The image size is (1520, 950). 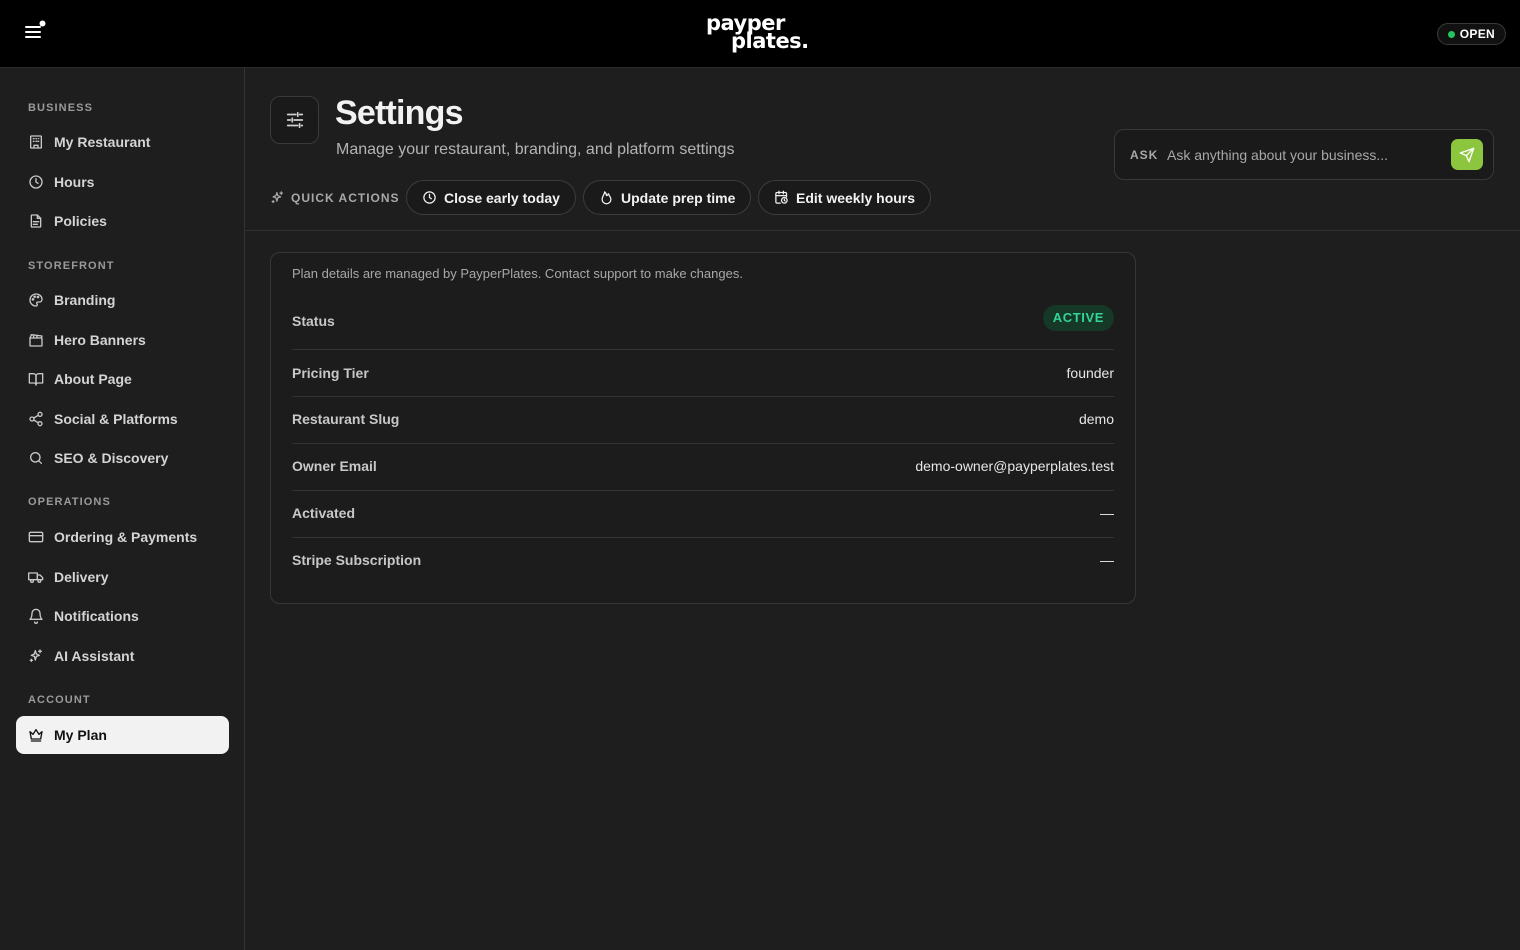 I want to click on sidebar-item-label: Delivery, so click(x=81, y=577).